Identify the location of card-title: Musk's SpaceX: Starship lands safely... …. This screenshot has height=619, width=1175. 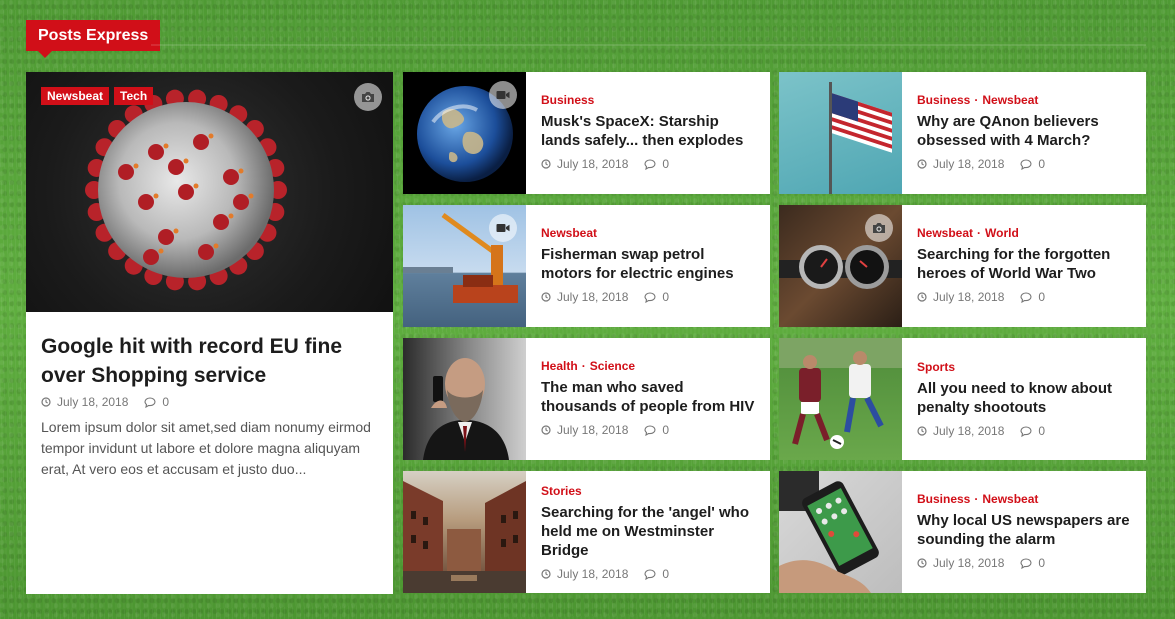
(649, 131).